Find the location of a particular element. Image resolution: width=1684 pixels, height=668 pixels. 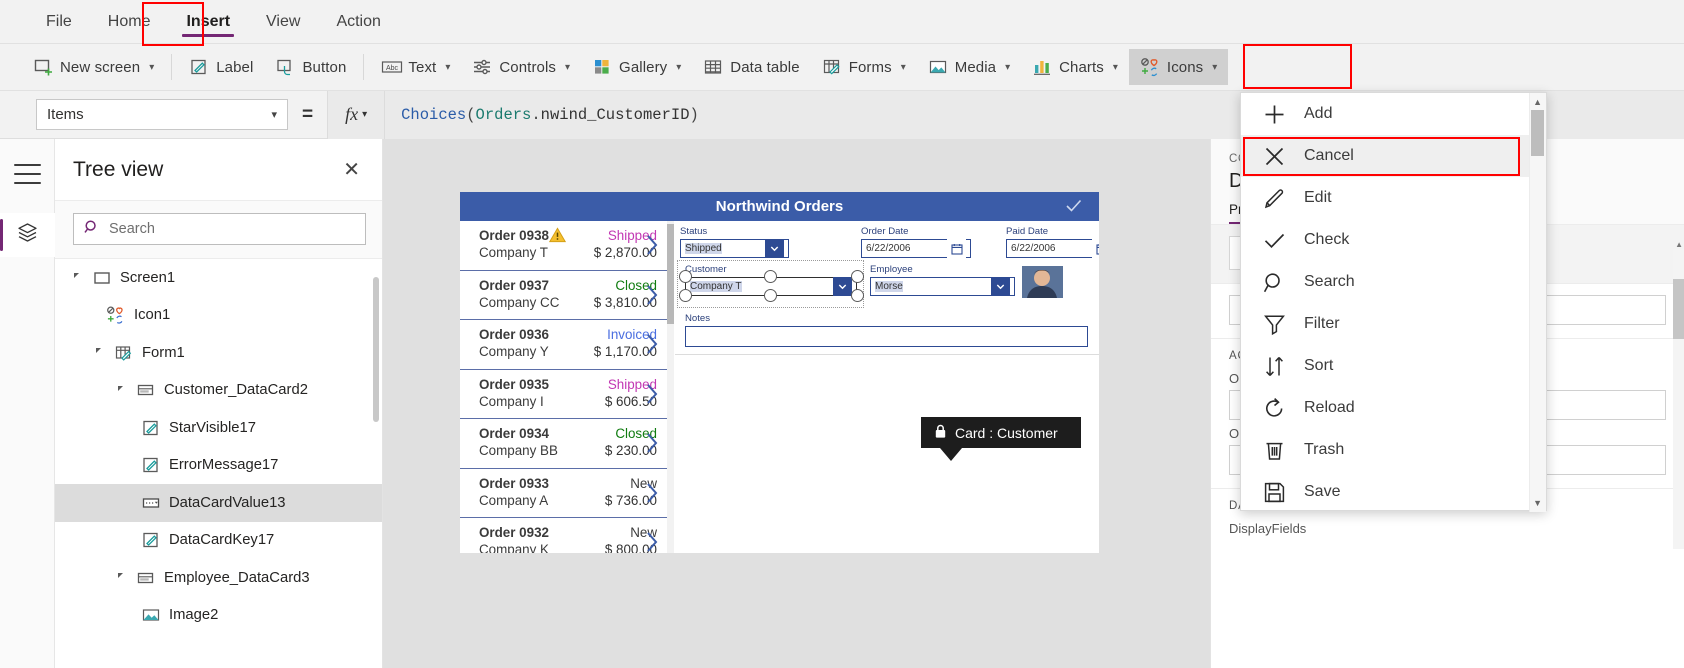

properties-scrollbar-thumb is located at coordinates (1678, 309).